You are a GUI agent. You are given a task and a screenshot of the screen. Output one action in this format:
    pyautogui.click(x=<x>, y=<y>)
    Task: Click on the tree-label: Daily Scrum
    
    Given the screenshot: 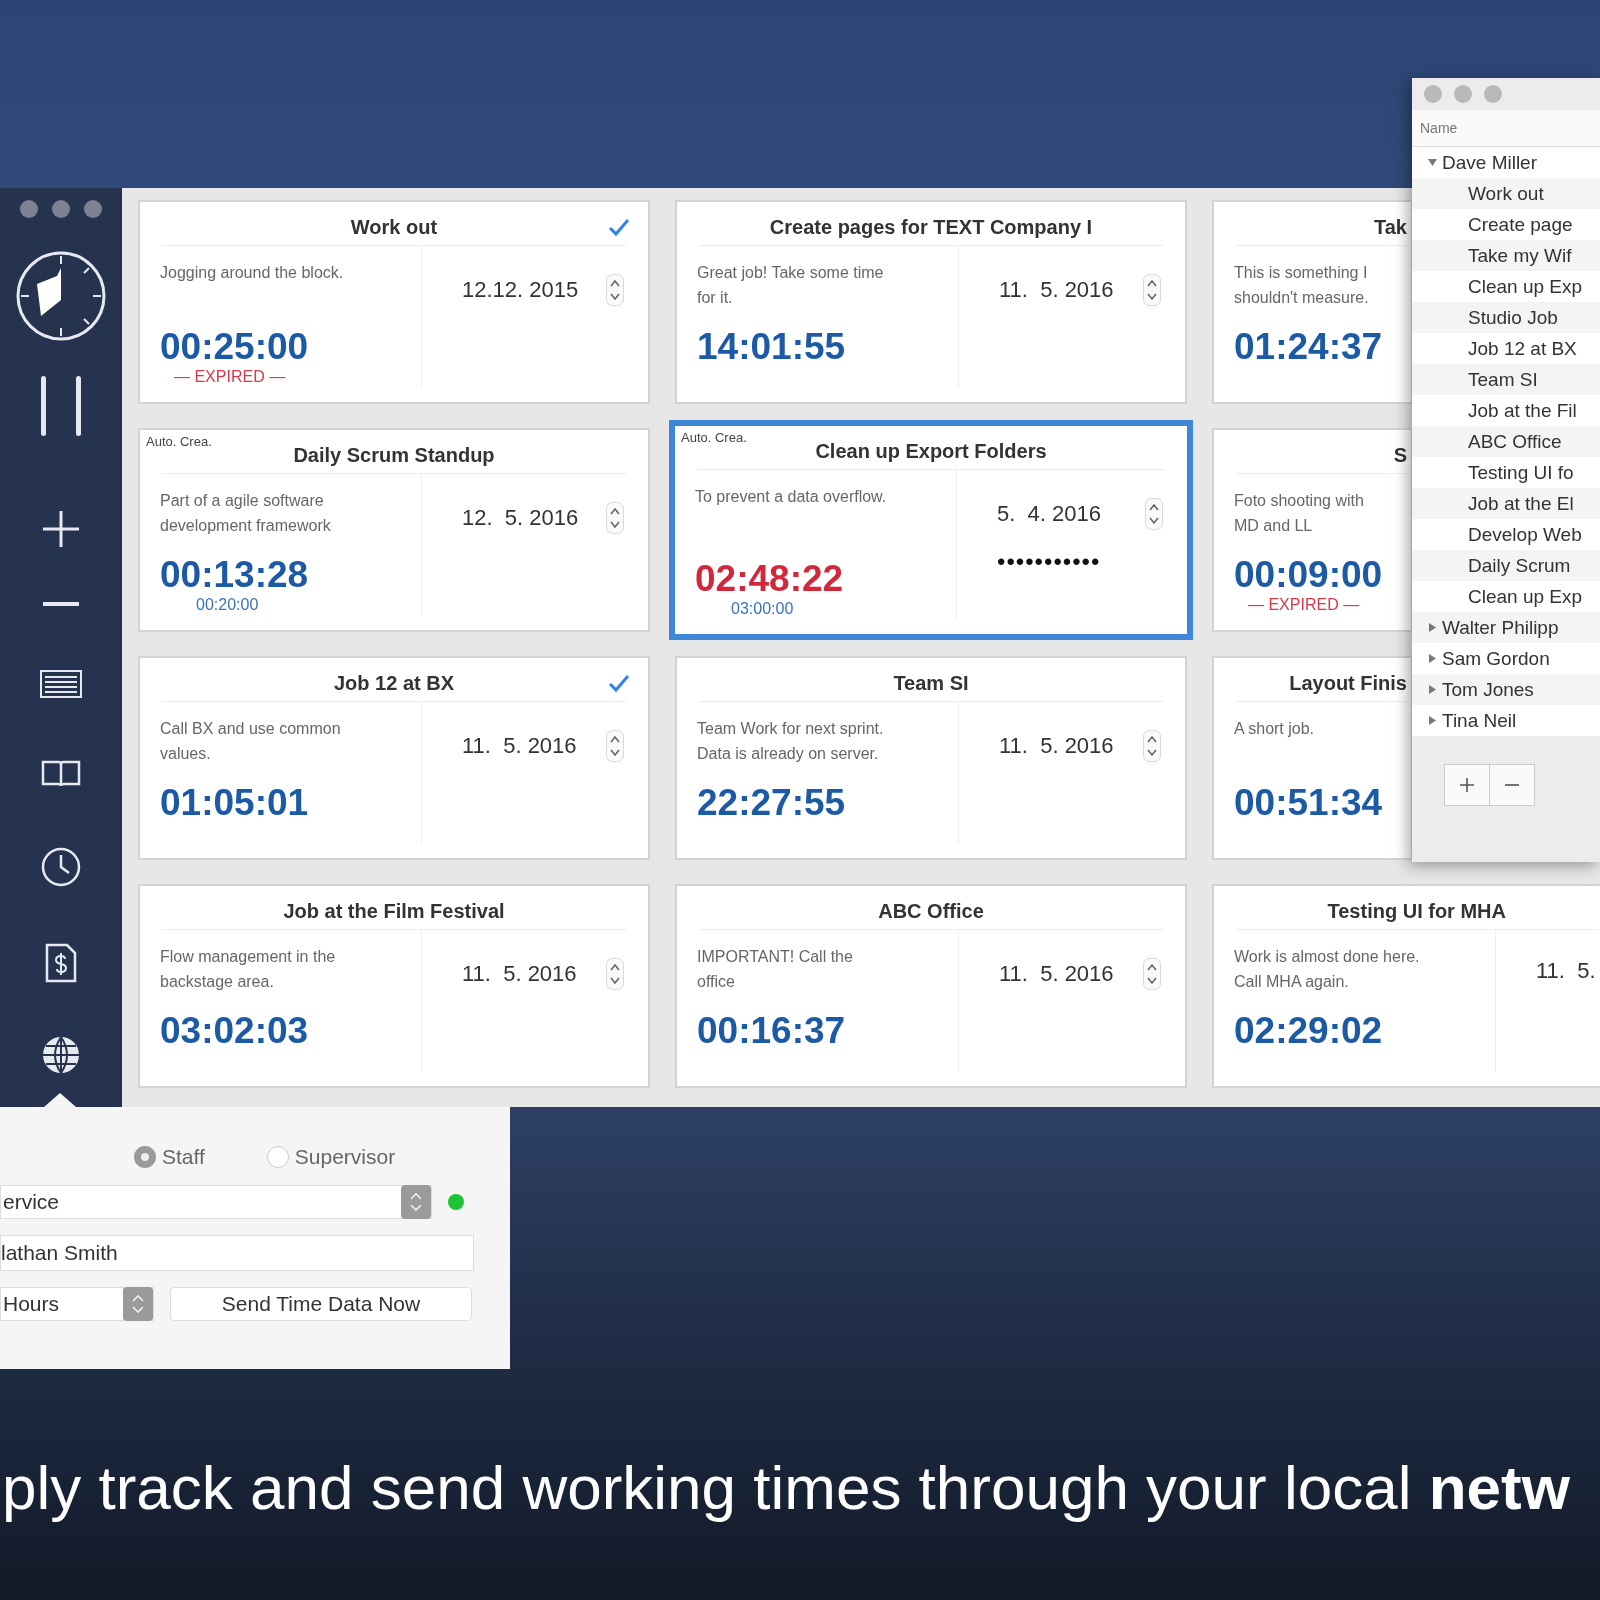 What is the action you would take?
    pyautogui.click(x=1519, y=565)
    